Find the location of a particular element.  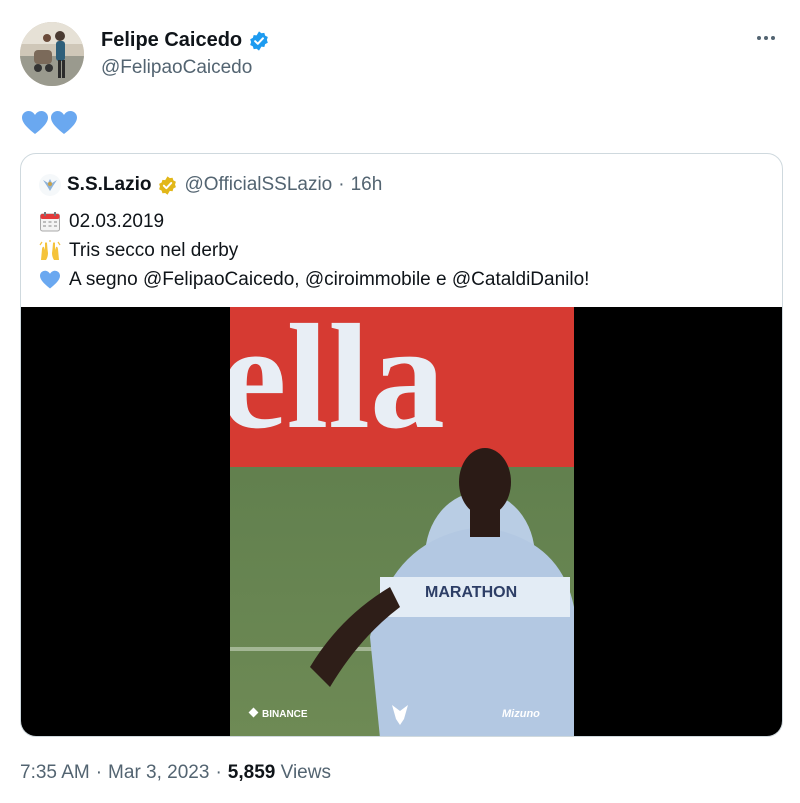

avatar-photo is located at coordinates (52, 54).